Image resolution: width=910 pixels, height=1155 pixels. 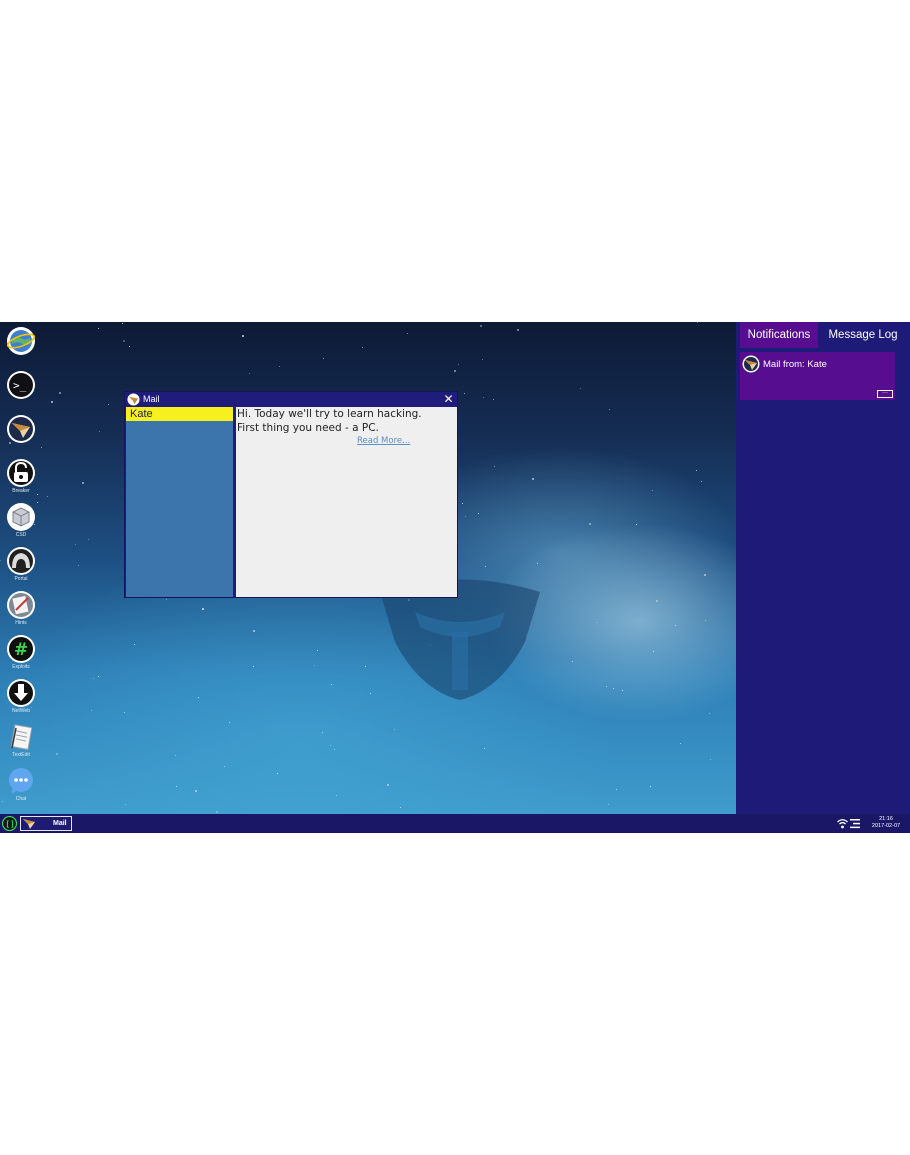 What do you see at coordinates (291, 399) in the screenshot?
I see `mail-window-titlebar: Mail ✕` at bounding box center [291, 399].